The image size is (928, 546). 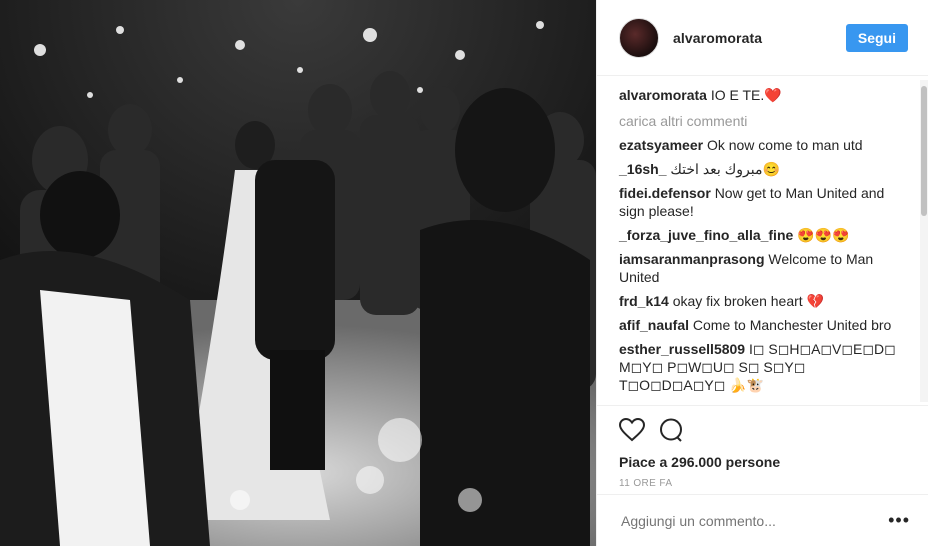 What do you see at coordinates (665, 193) in the screenshot?
I see `comment-username: fidei.defensor` at bounding box center [665, 193].